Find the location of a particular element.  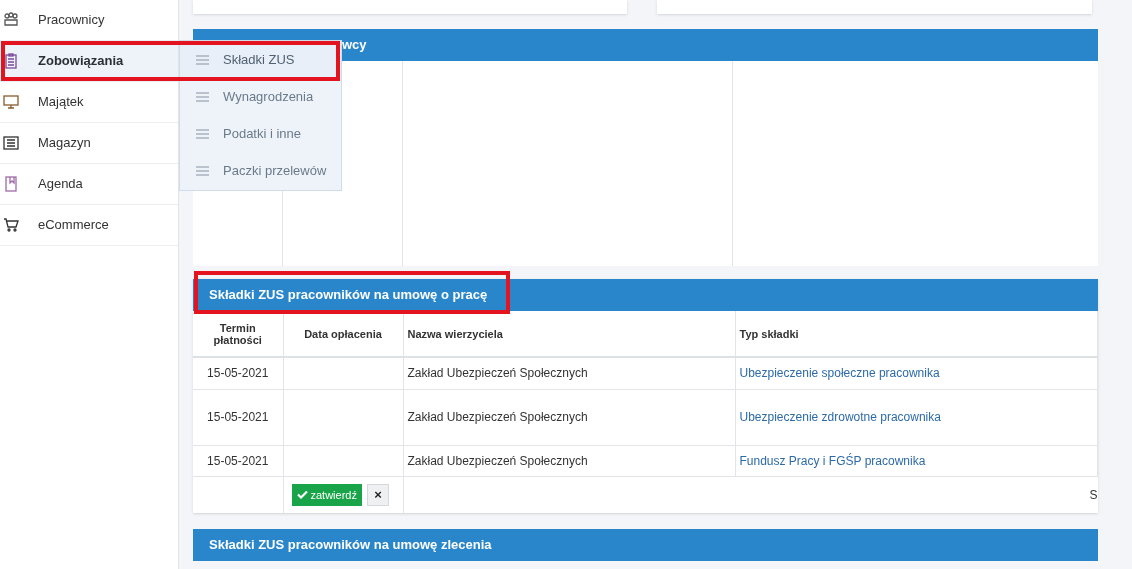

clipboard-icon is located at coordinates (11, 61).